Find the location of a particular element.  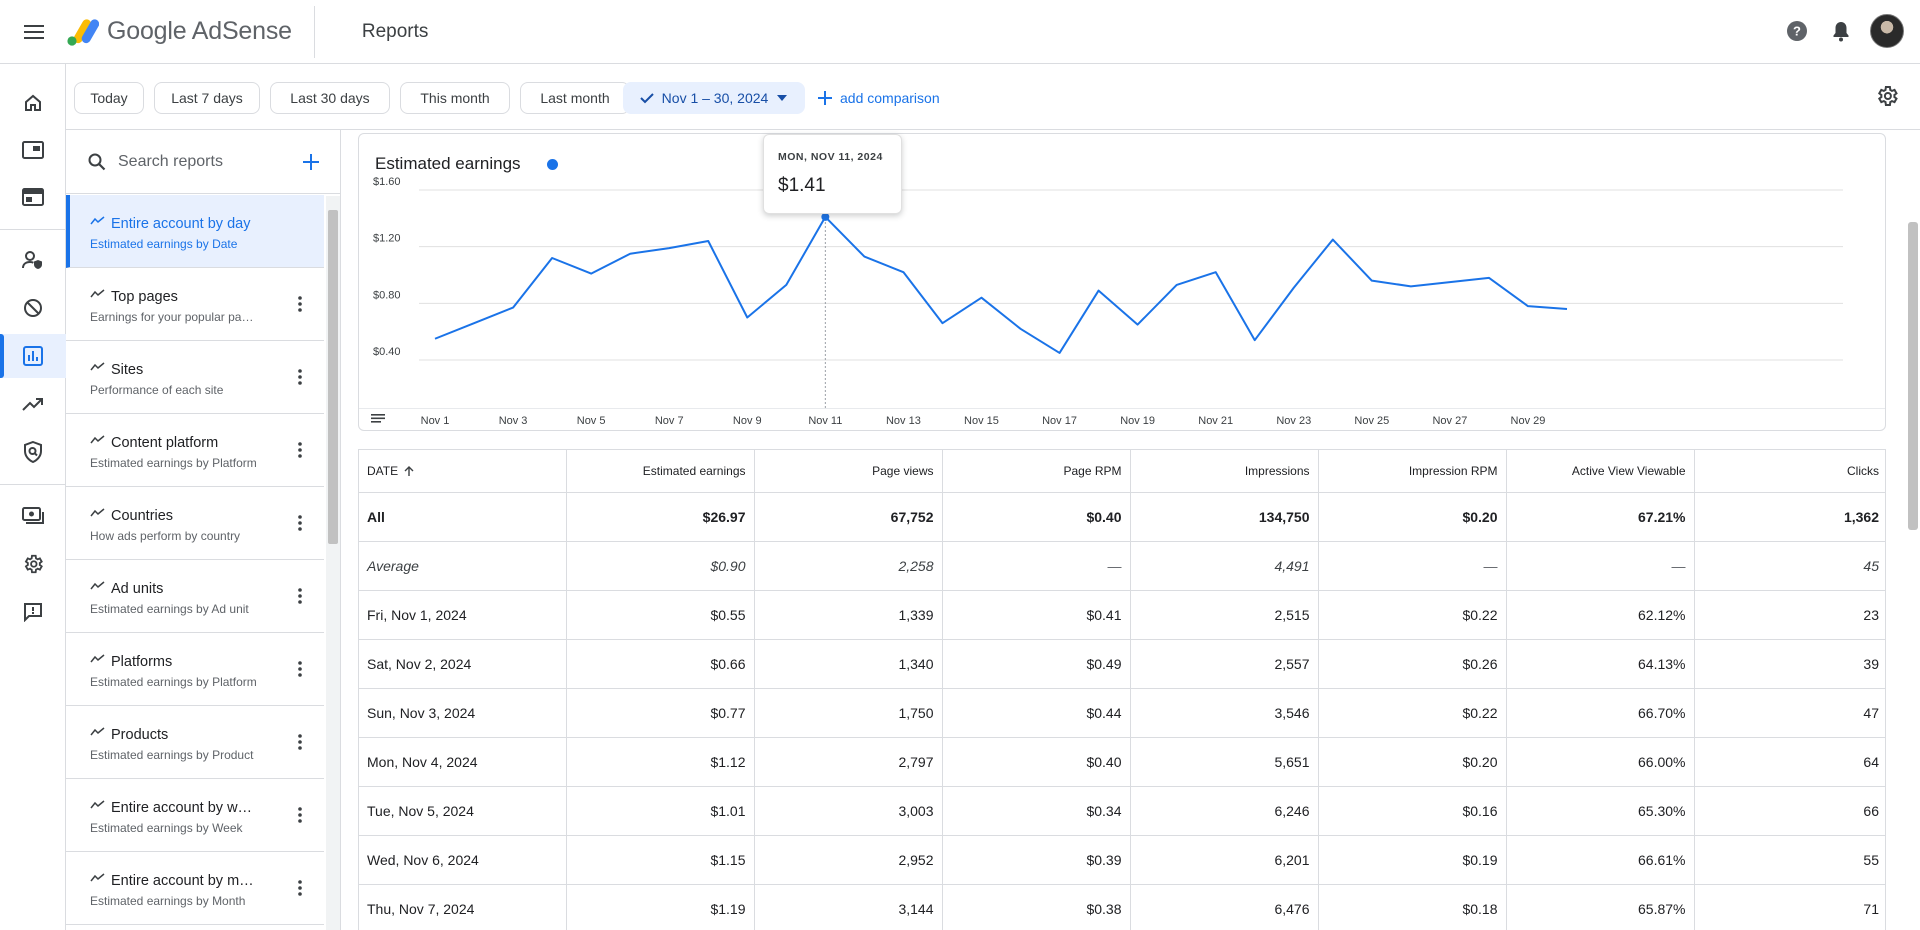

chip-last-30-days: Last 30 days is located at coordinates (330, 98).